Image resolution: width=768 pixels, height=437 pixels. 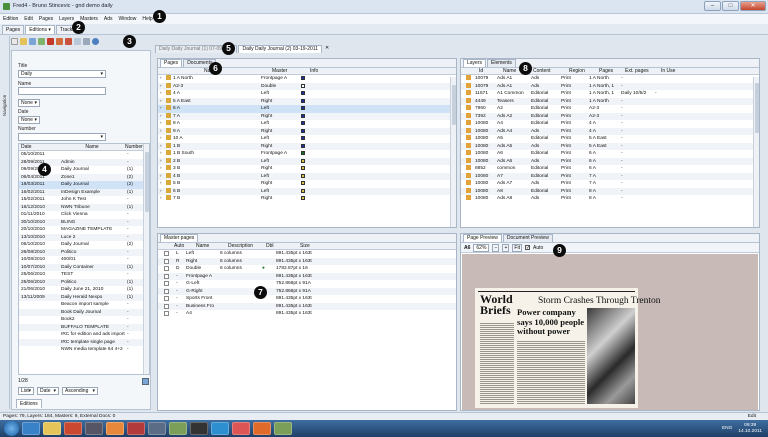 I want to click on zoom-field: 62%, so click(x=481, y=247).